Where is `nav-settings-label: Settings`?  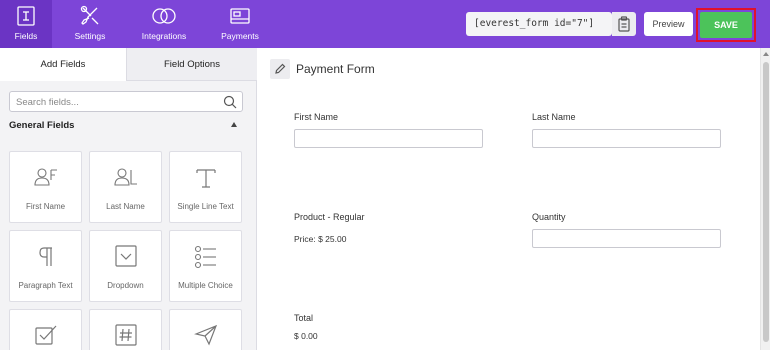
nav-settings-label: Settings is located at coordinates (90, 36).